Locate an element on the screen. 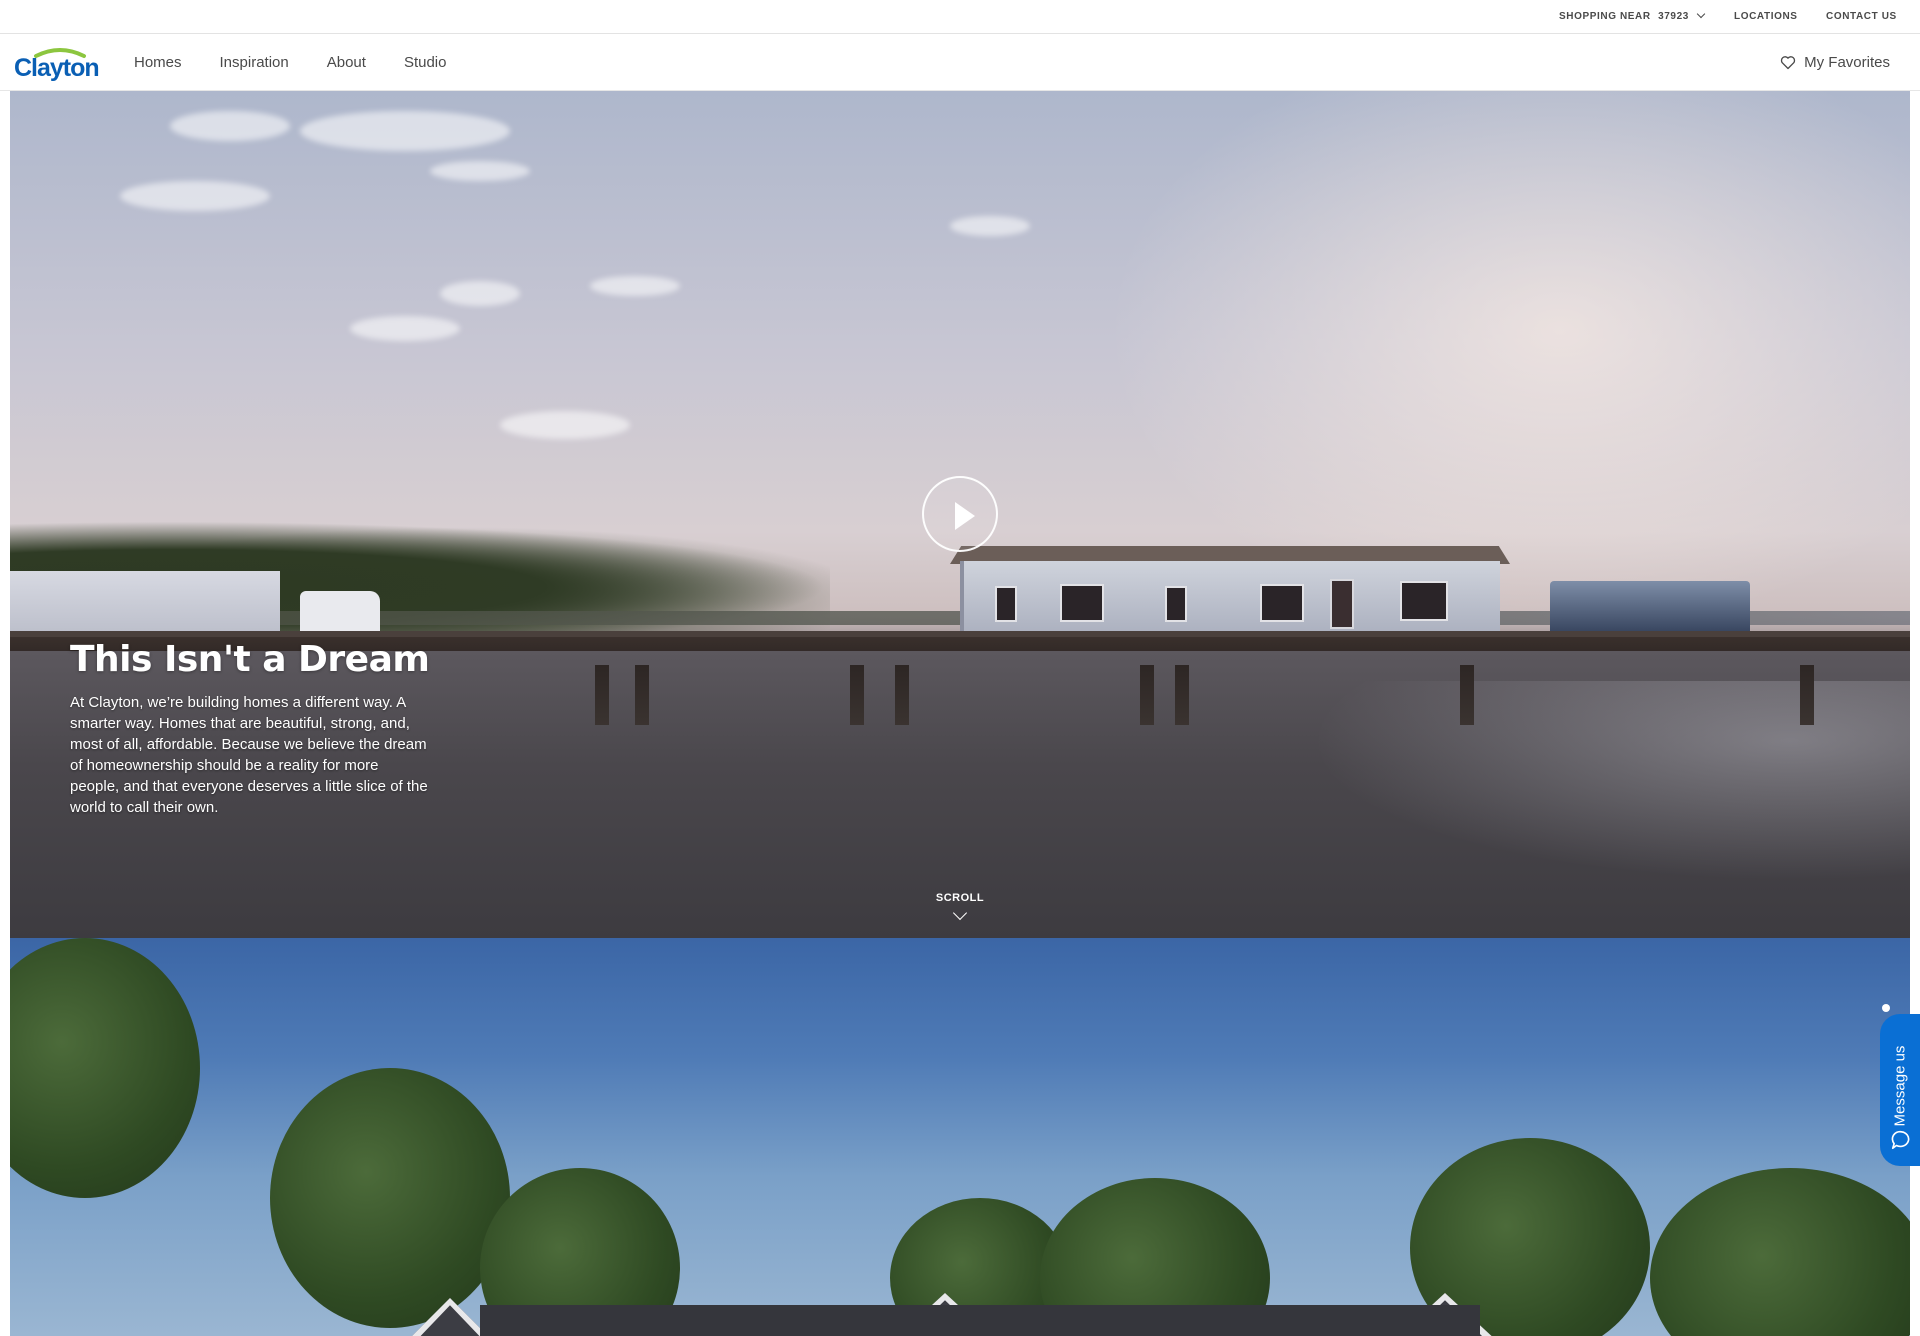  message-us-label: Message us is located at coordinates (1900, 1086).